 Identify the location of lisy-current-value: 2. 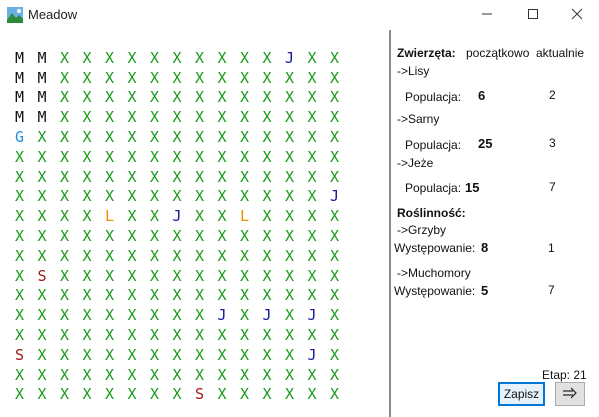
(552, 95).